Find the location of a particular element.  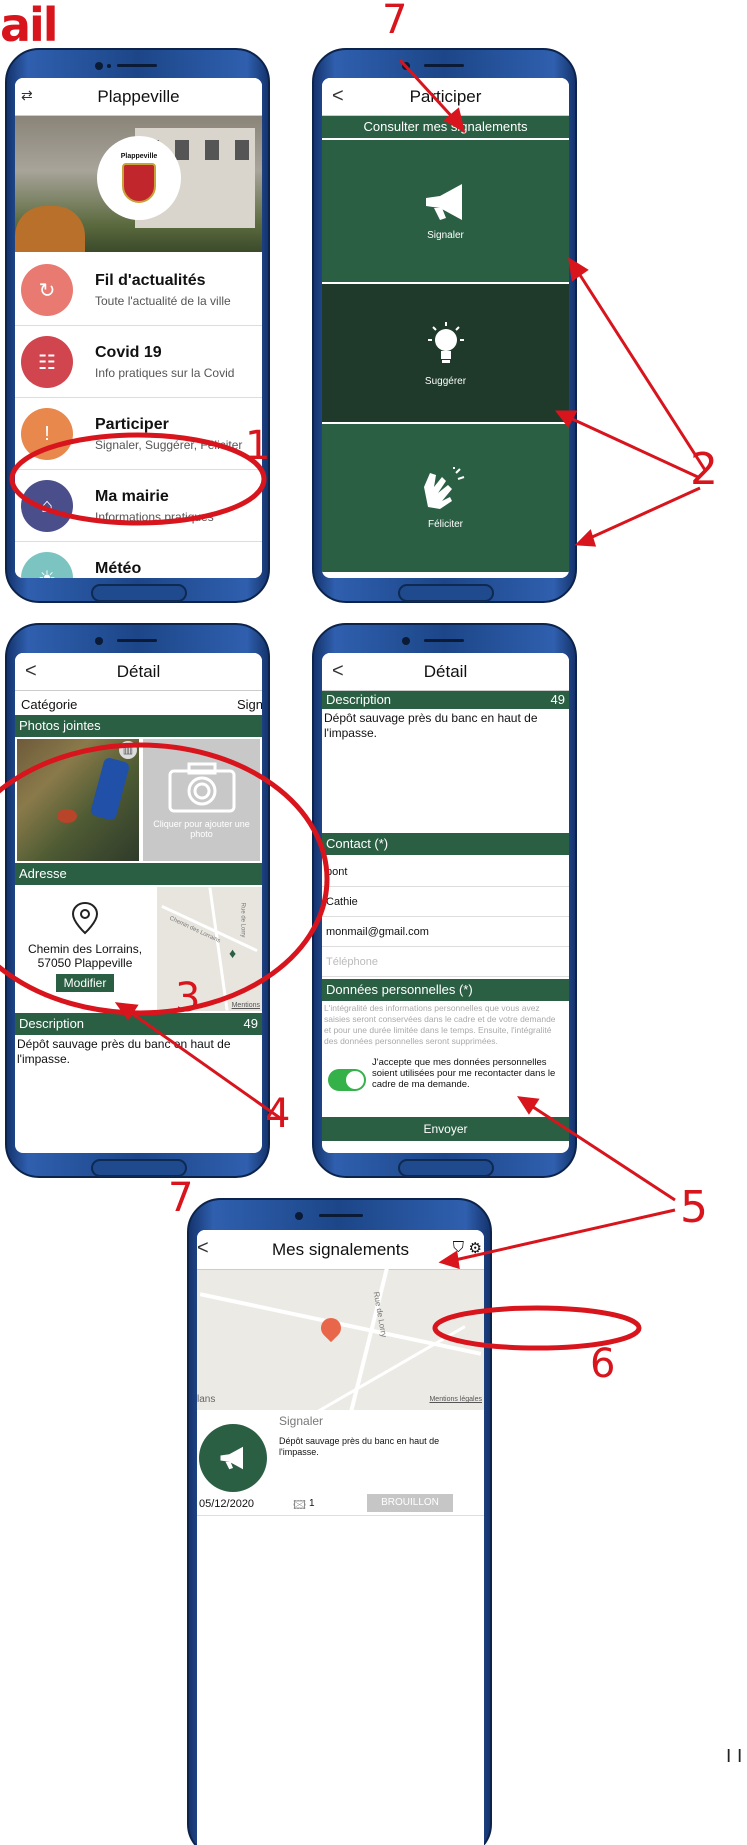

submit-button: Envoyer is located at coordinates (445, 1129).